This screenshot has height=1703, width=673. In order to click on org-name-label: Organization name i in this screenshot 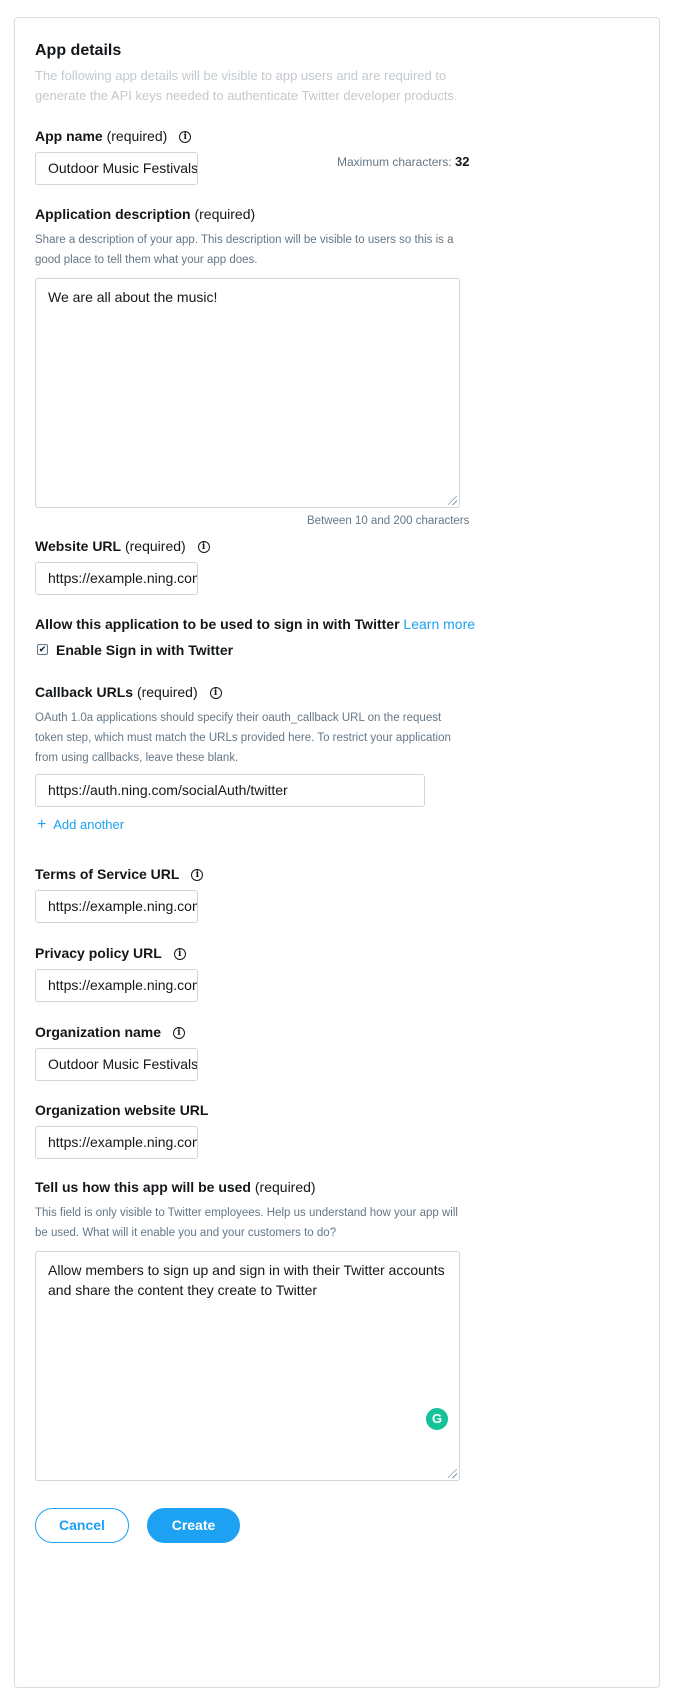, I will do `click(110, 1032)`.